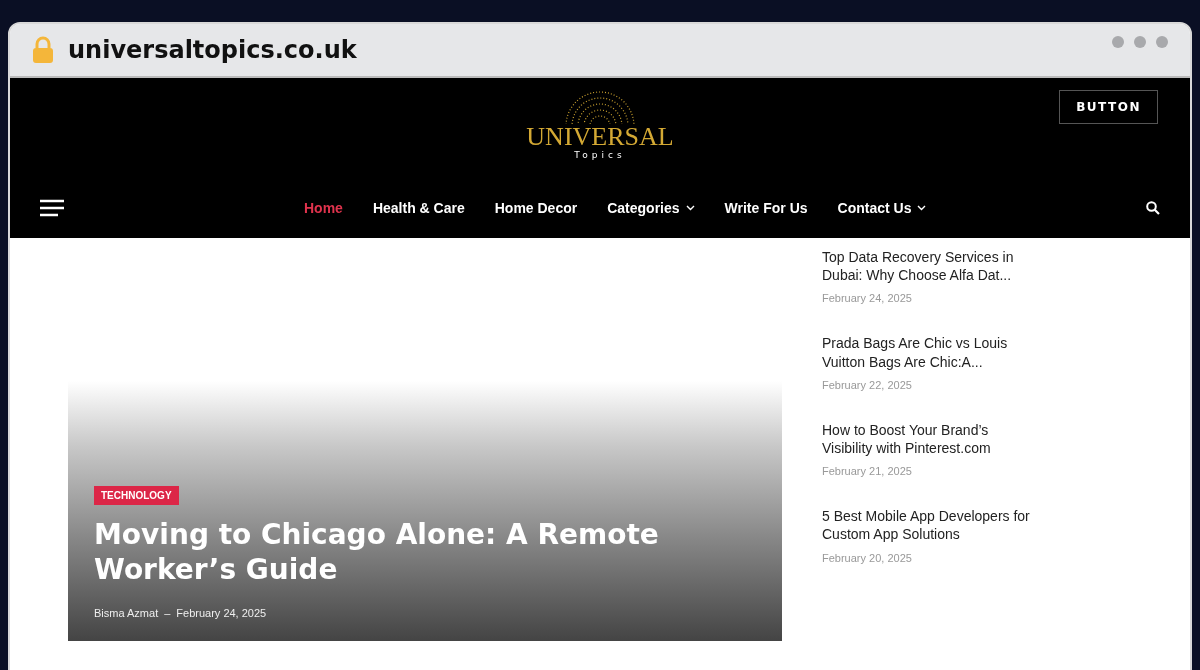 This screenshot has width=1200, height=670. Describe the element at coordinates (43, 50) in the screenshot. I see `padlock-icon` at that location.